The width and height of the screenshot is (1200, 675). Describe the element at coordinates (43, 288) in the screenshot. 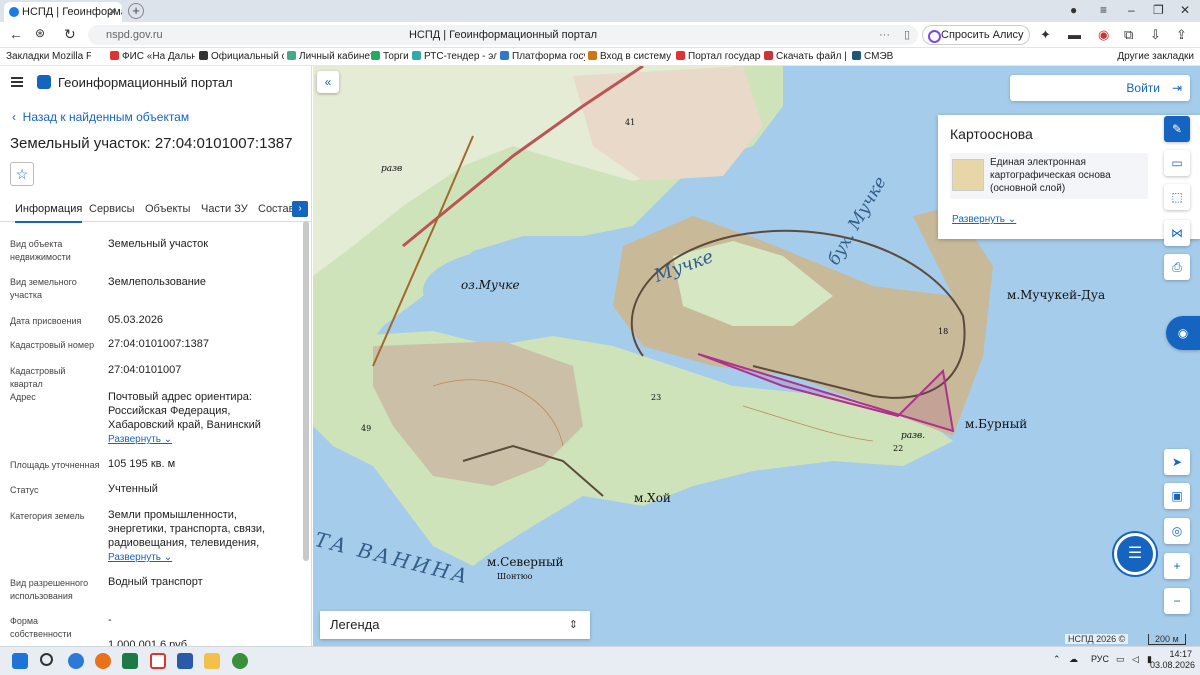

I see `field-label: Вид земельного участка` at that location.